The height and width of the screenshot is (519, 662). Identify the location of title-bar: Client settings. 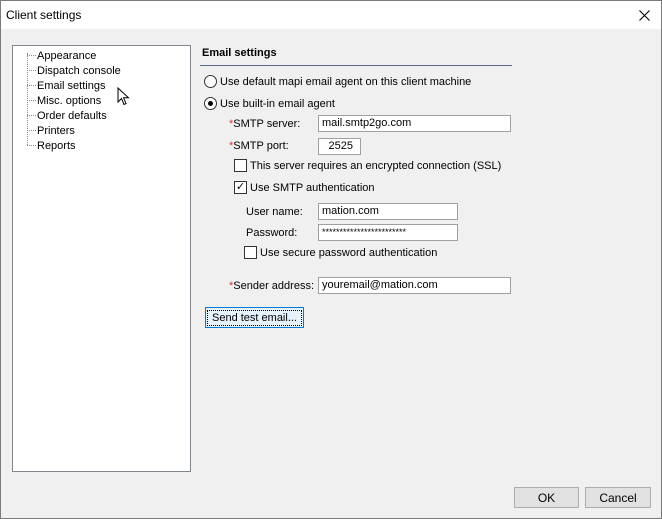
(331, 15).